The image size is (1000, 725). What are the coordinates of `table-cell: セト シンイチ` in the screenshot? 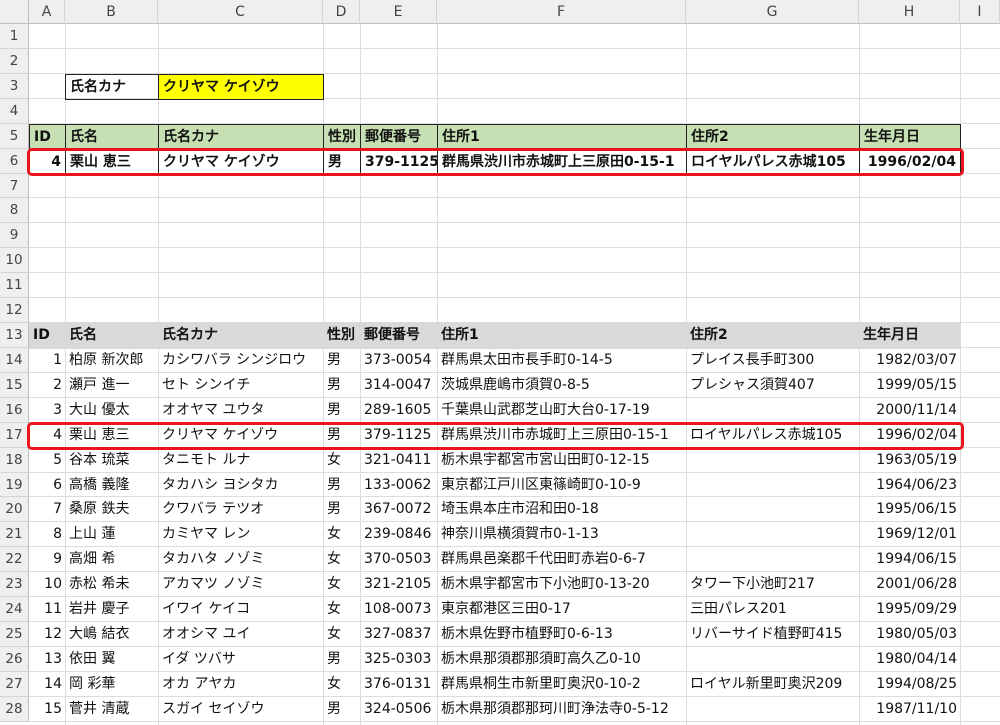 It's located at (241, 386).